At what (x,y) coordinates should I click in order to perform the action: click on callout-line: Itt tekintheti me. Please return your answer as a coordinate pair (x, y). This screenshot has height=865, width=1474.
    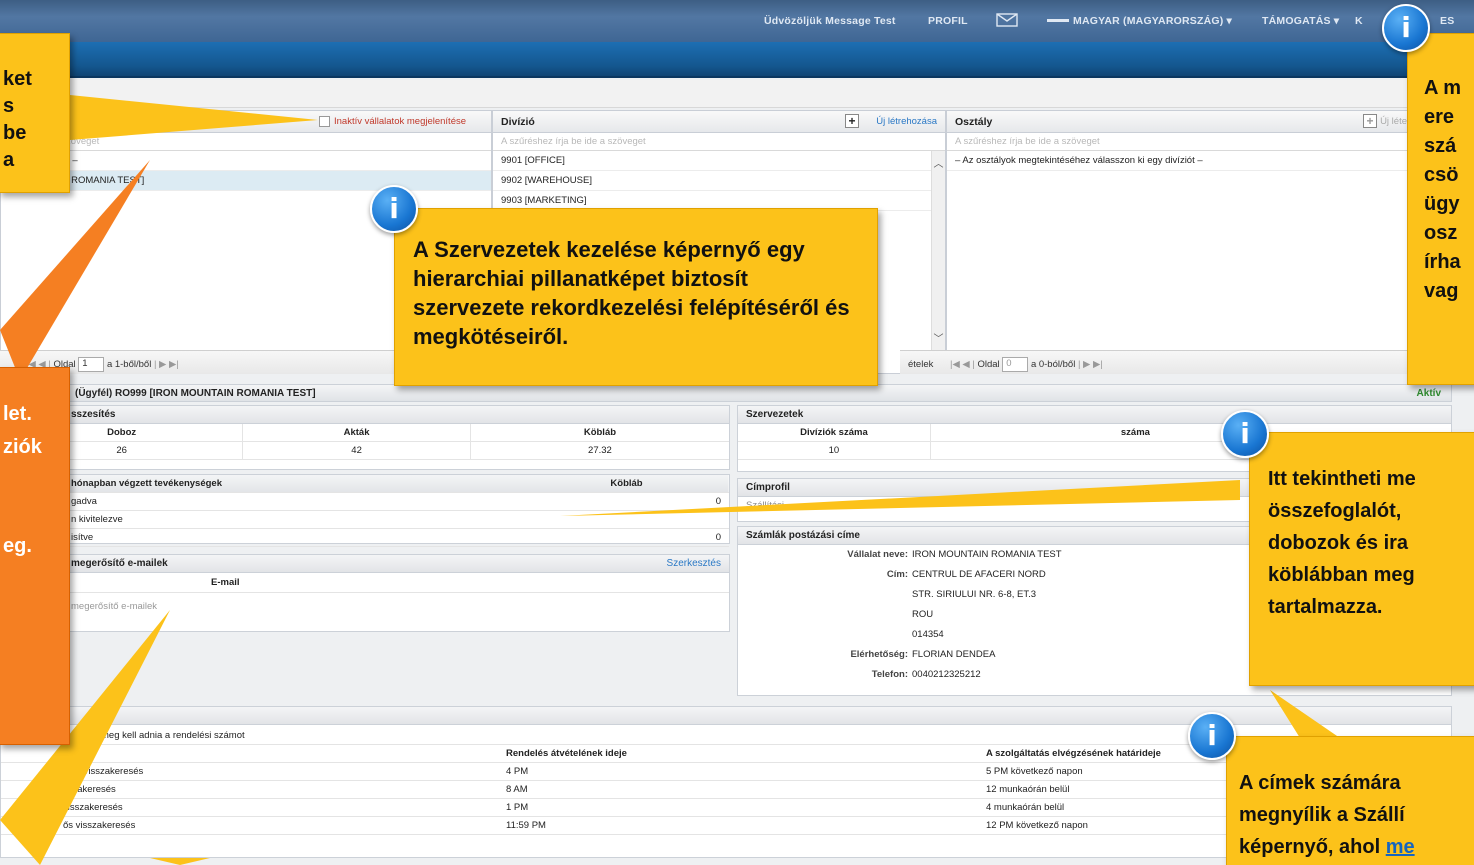
    Looking at the image, I should click on (1342, 479).